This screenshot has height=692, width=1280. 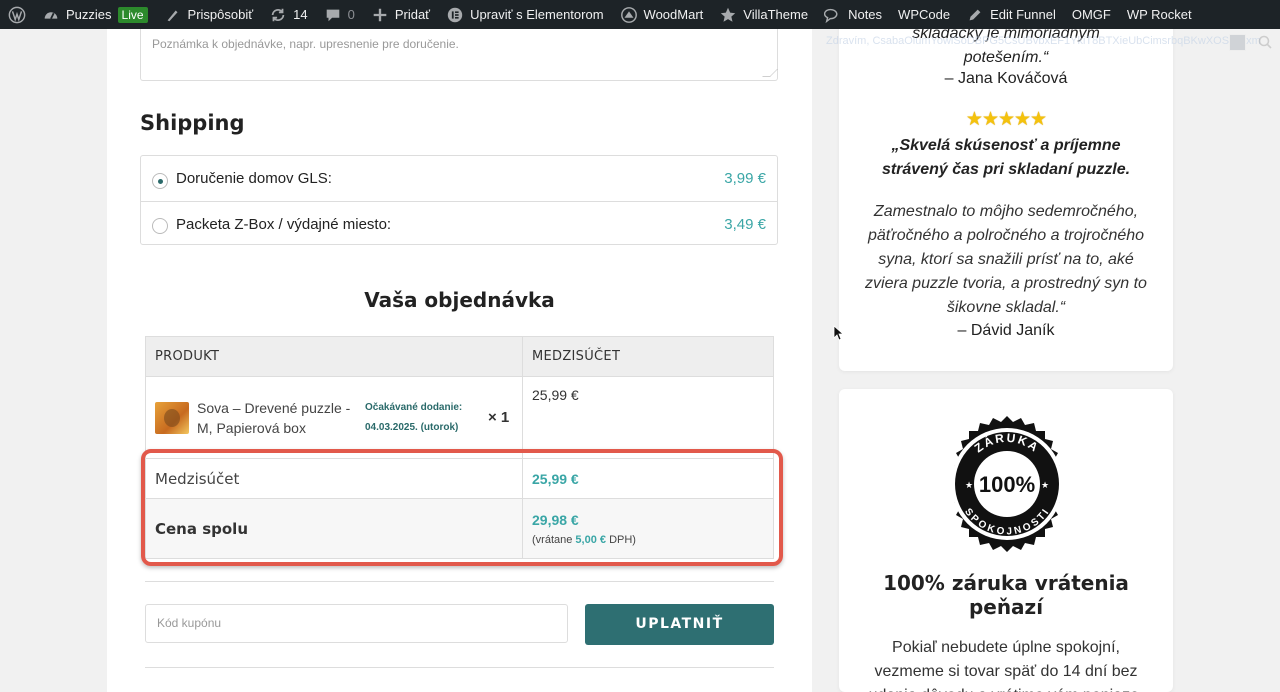 I want to click on edit-funnel-menu: Edit Funnel, so click(x=1011, y=14).